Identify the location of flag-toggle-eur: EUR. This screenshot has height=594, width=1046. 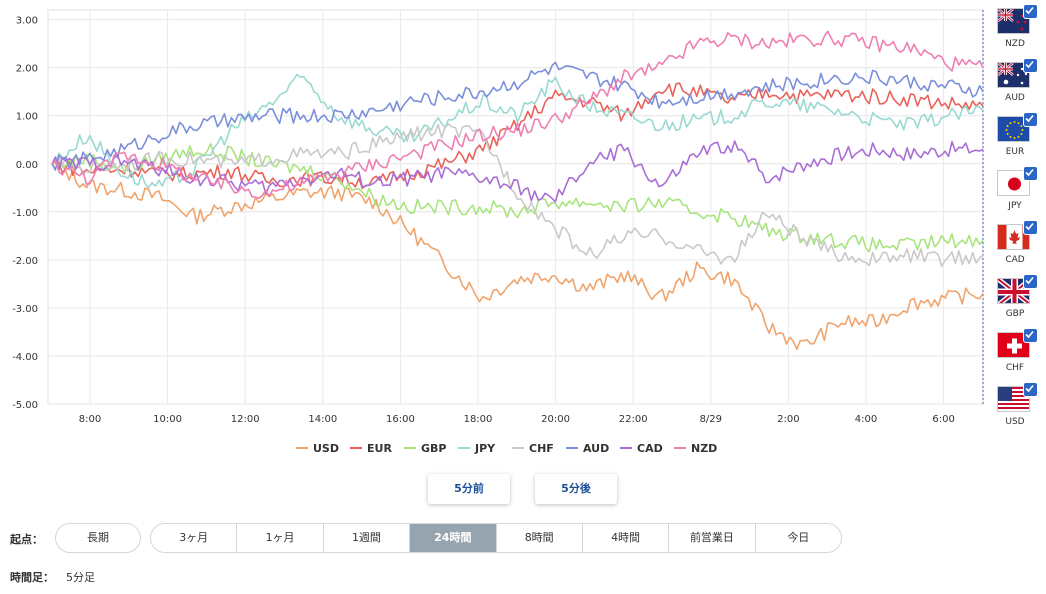
(1016, 140).